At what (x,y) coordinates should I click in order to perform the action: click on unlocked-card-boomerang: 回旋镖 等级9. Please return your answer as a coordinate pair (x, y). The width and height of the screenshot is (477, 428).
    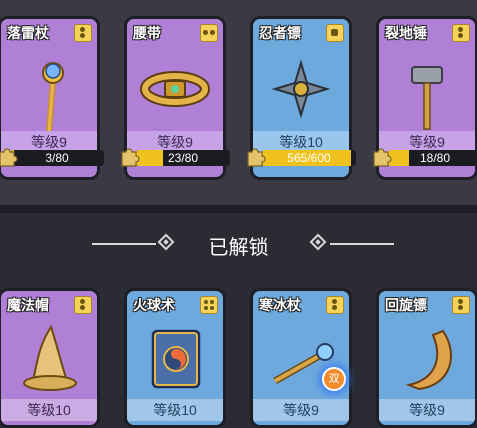
    Looking at the image, I should click on (426, 358).